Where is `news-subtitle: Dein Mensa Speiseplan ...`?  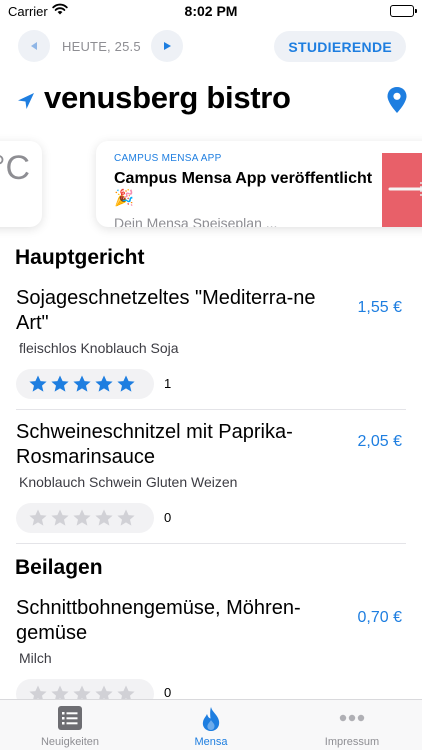 news-subtitle: Dein Mensa Speiseplan ... is located at coordinates (196, 221).